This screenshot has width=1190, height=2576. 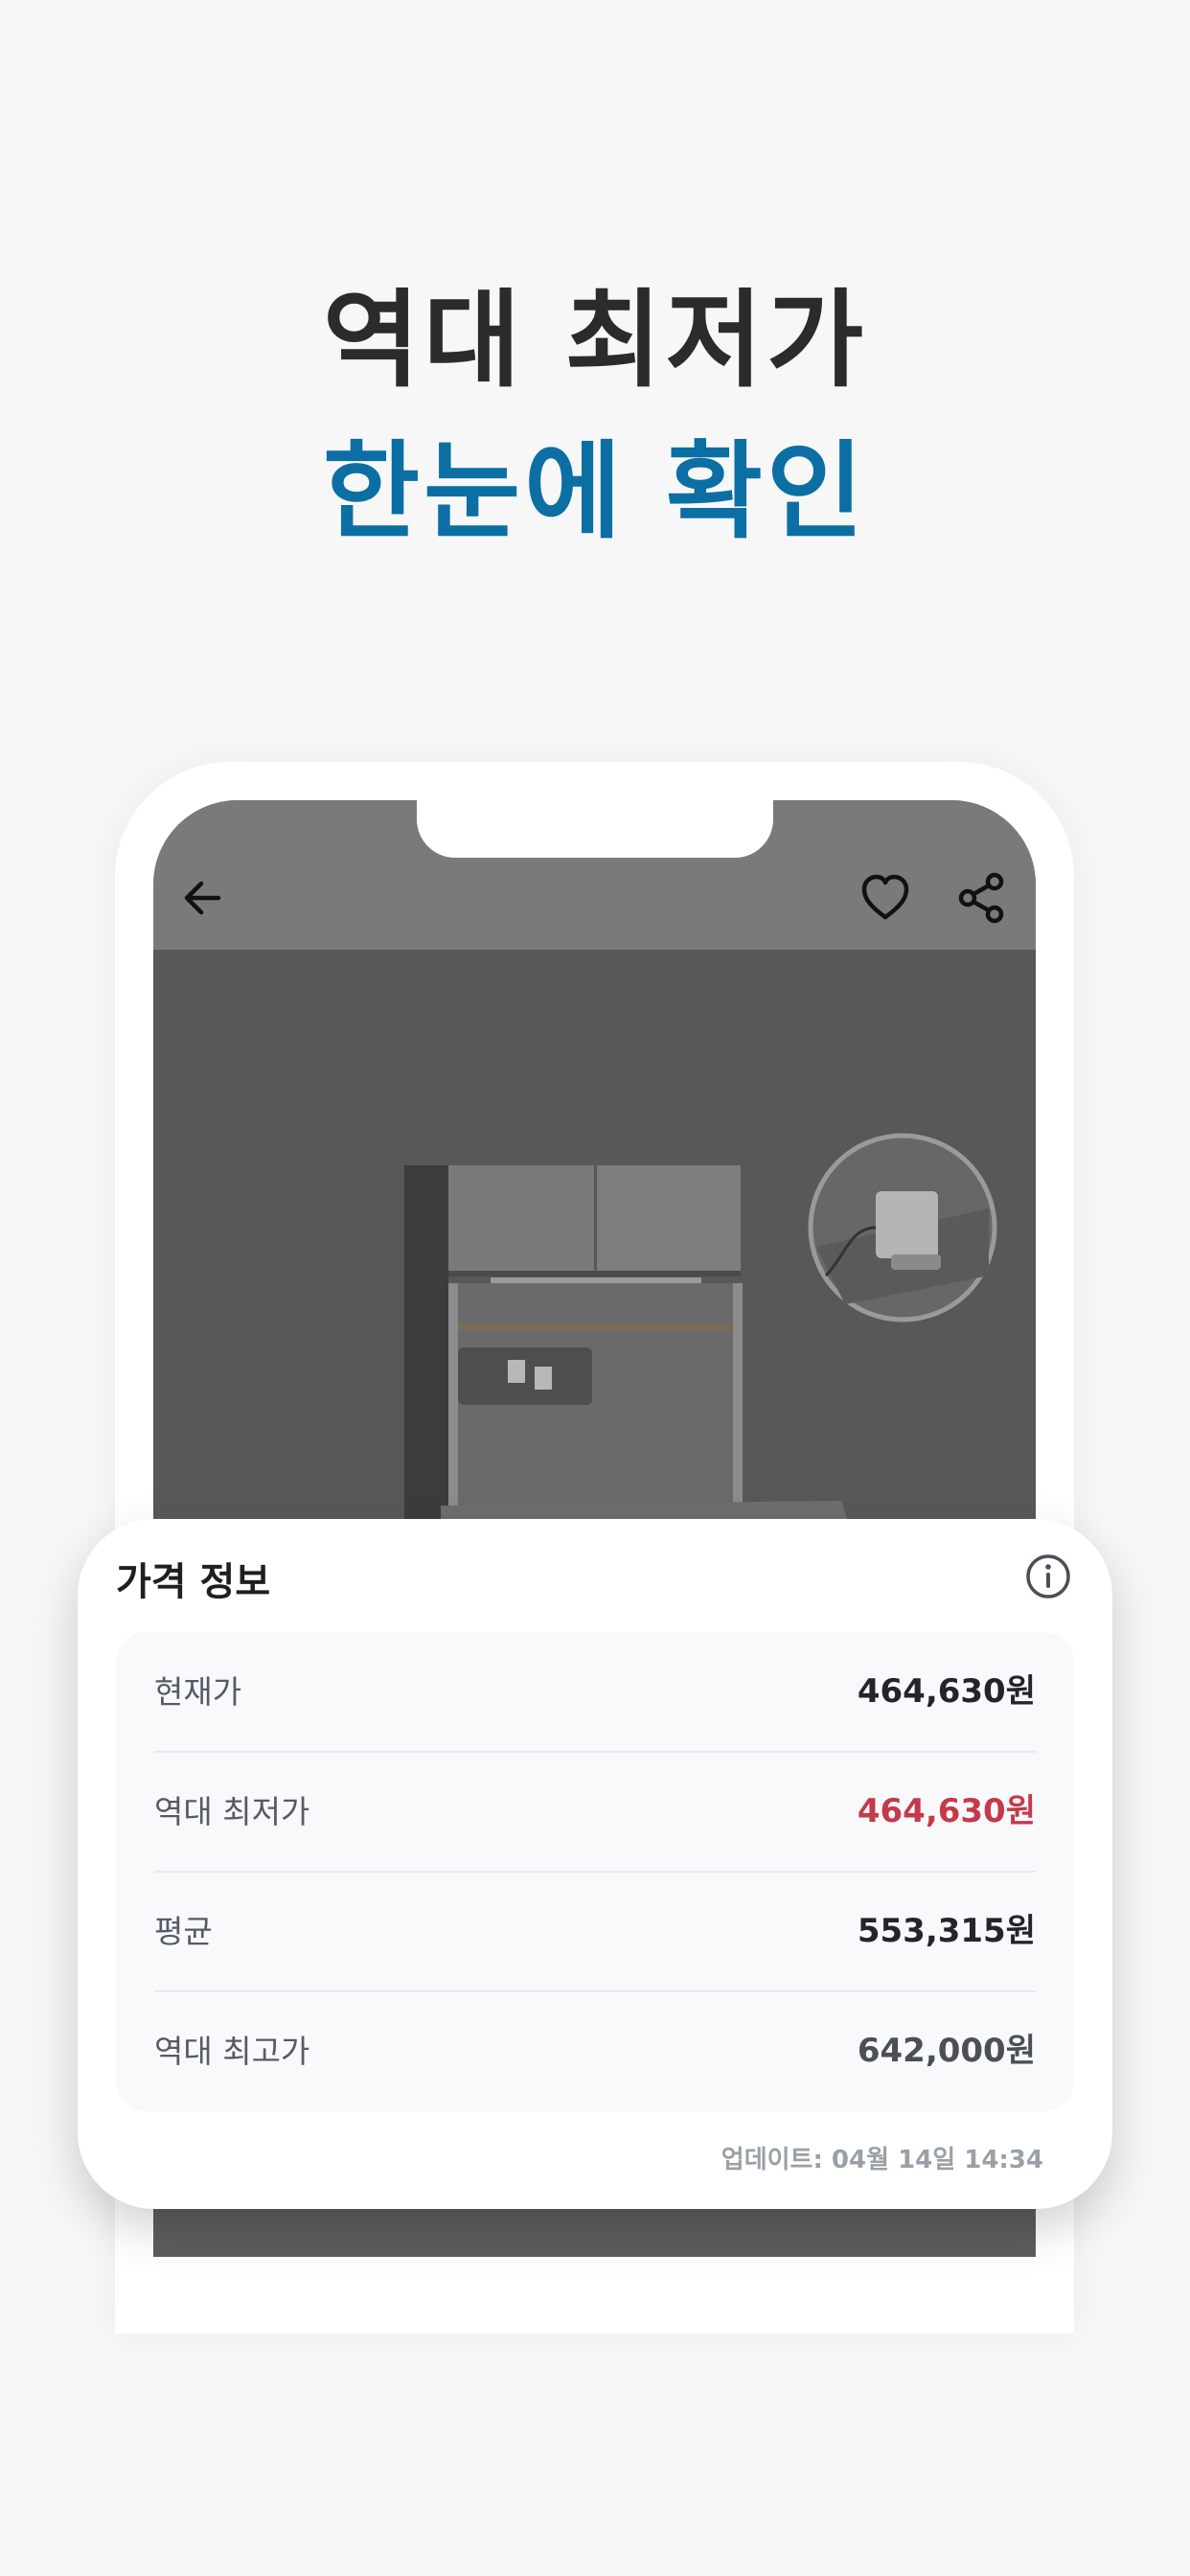 What do you see at coordinates (595, 1692) in the screenshot?
I see `price-row-current: 현재가 464,630원` at bounding box center [595, 1692].